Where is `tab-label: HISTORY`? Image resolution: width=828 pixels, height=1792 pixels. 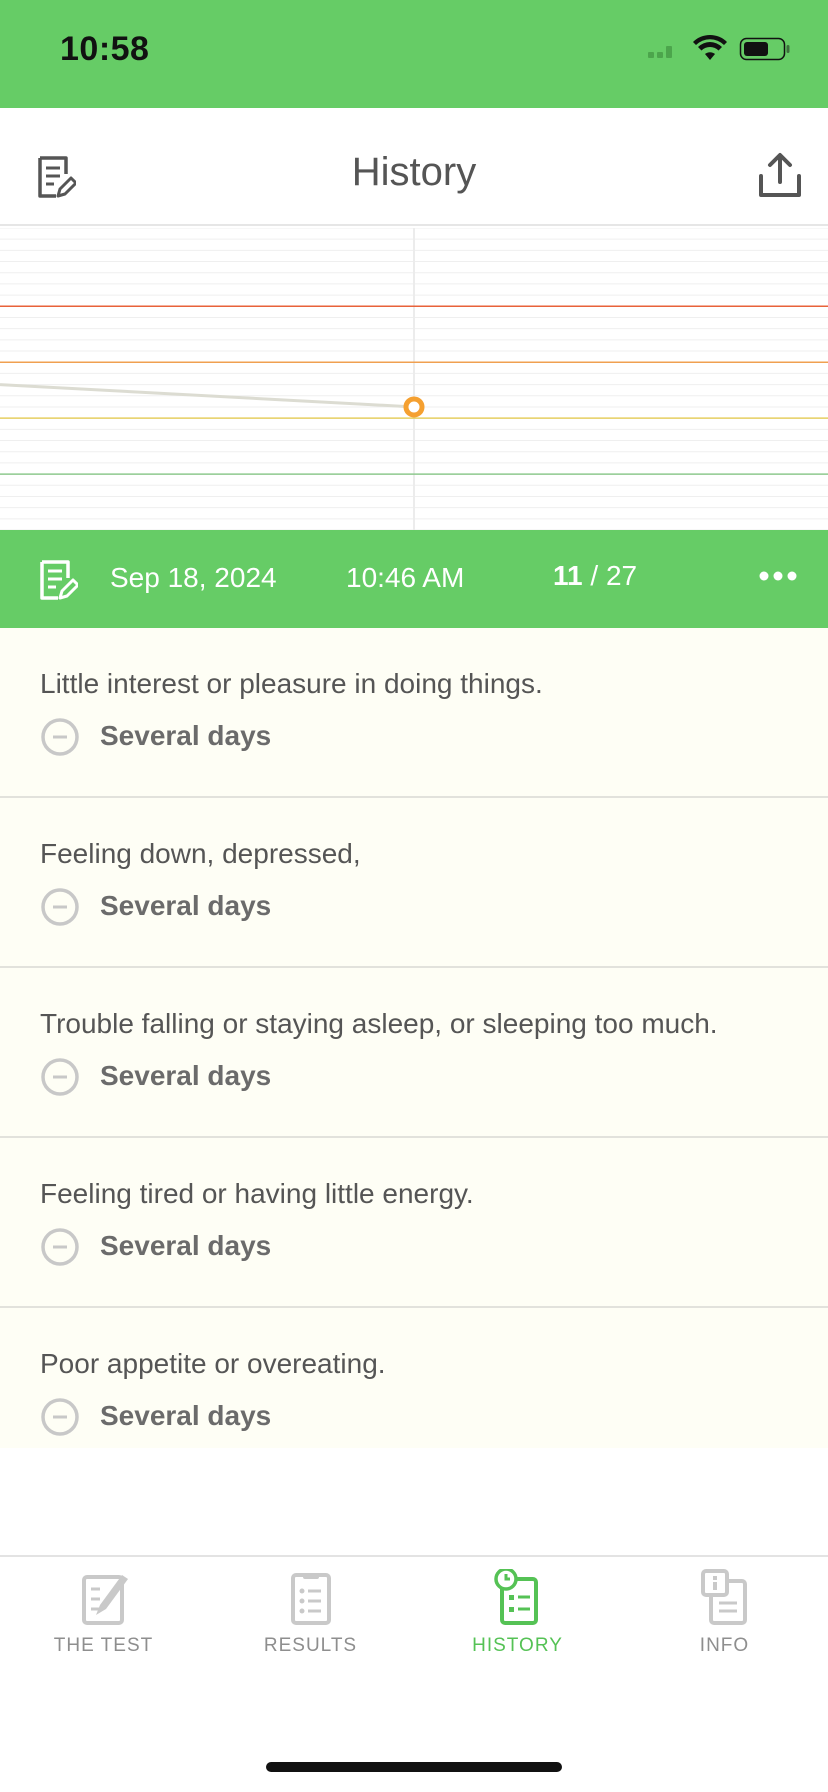 tab-label: HISTORY is located at coordinates (517, 1645).